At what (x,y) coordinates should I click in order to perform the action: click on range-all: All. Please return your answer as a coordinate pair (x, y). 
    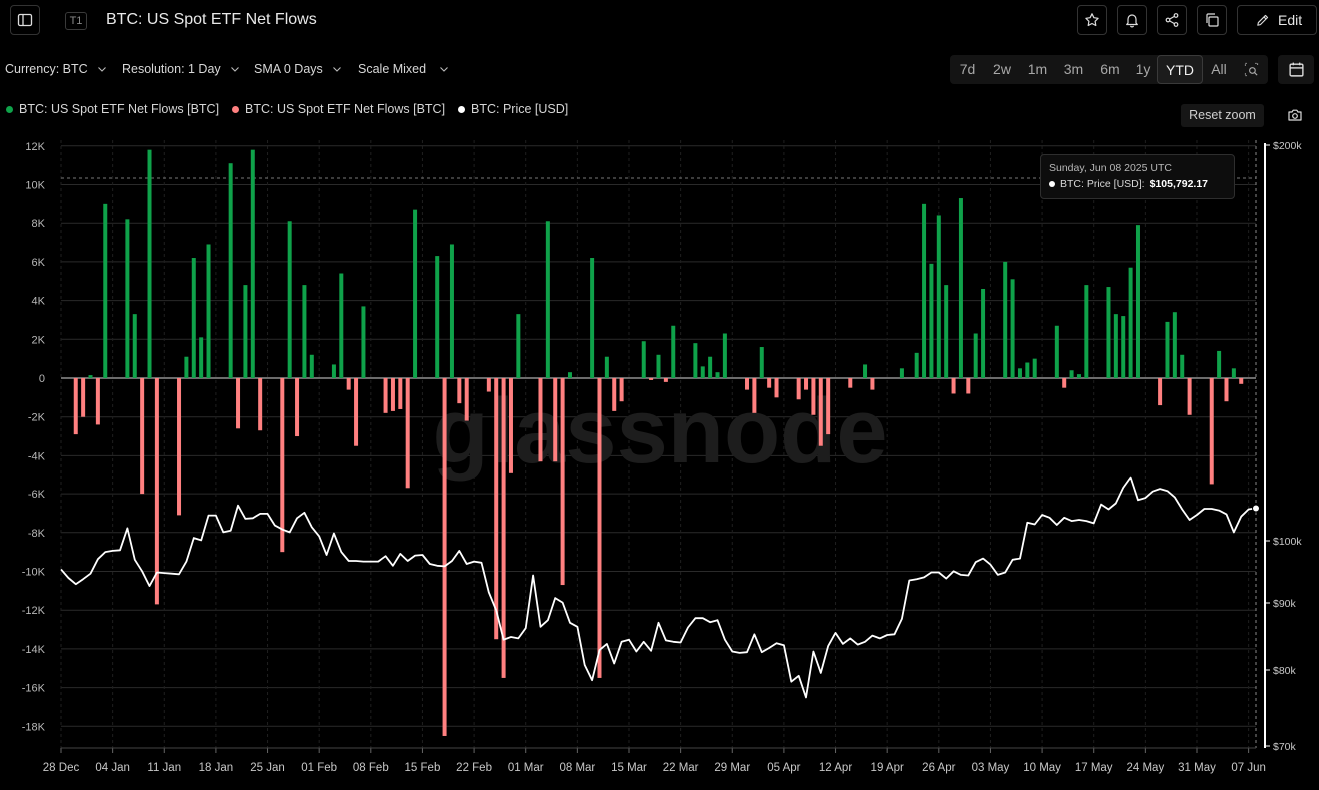
    Looking at the image, I should click on (1219, 69).